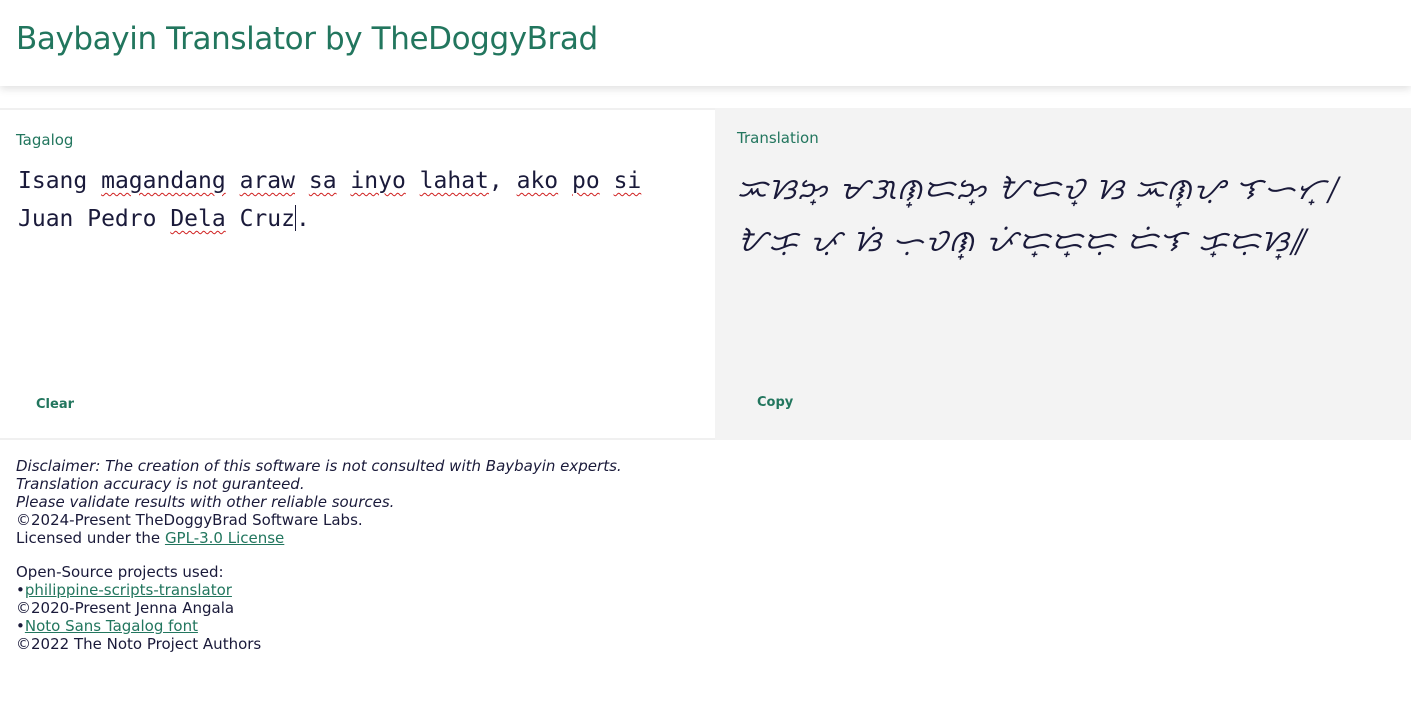 This screenshot has width=1411, height=718. I want to click on text-segment: Isang, so click(53, 181).